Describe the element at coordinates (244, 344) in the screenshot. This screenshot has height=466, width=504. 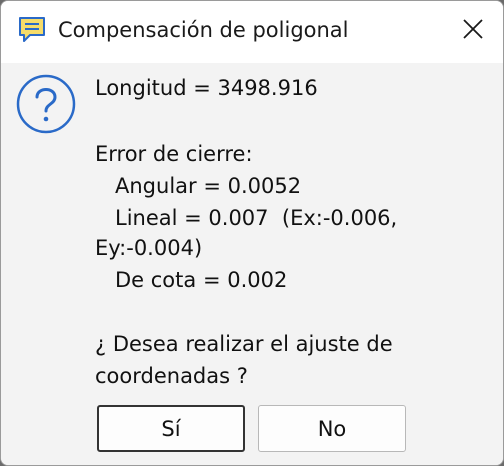
I see `question-line-1: ¿ Desea realizar el ajuste de` at that location.